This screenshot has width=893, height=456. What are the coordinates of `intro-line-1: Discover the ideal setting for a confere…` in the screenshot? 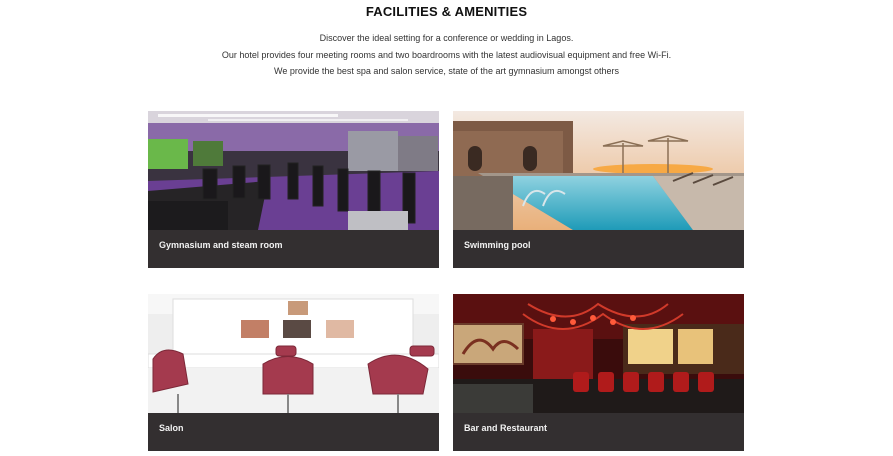 It's located at (446, 38).